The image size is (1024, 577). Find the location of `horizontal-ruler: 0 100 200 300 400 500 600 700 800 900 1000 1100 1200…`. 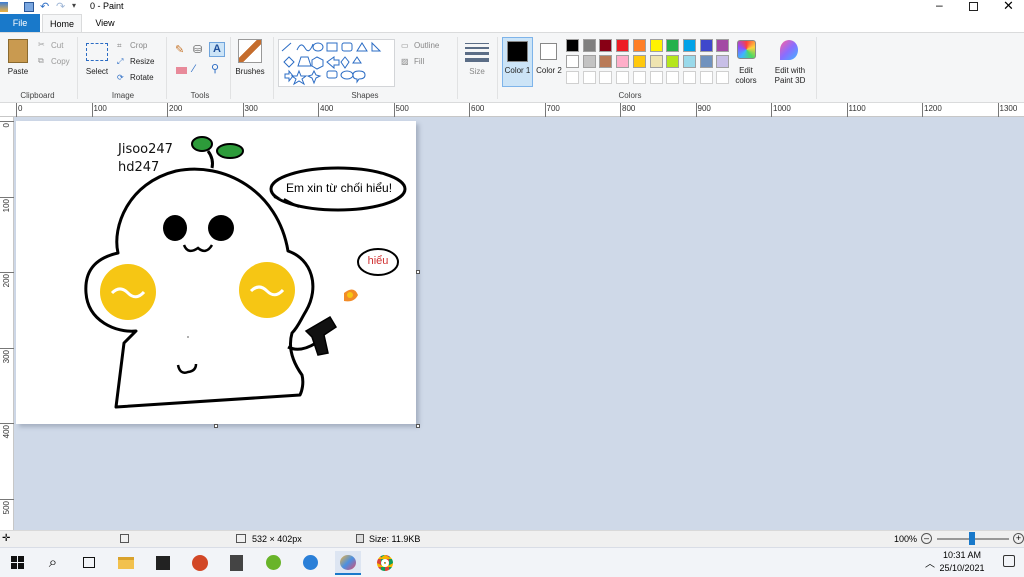

horizontal-ruler: 0 100 200 300 400 500 600 700 800 900 1000 1100 1200… is located at coordinates (512, 110).